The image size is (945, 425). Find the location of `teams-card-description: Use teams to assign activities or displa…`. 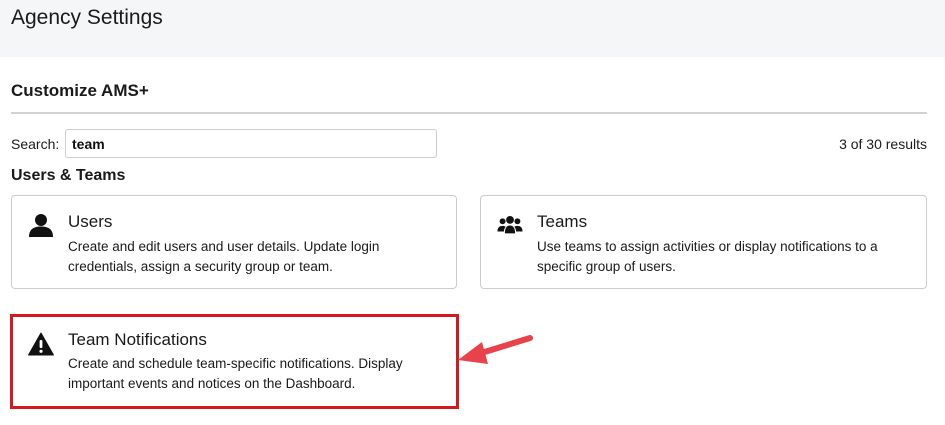

teams-card-description: Use teams to assign activities or displa… is located at coordinates (707, 256).